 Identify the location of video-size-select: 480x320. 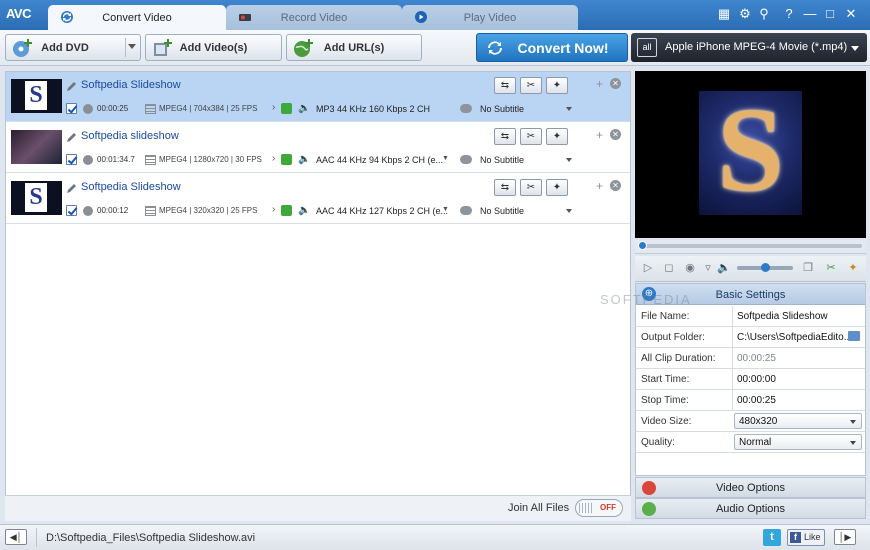
(798, 421).